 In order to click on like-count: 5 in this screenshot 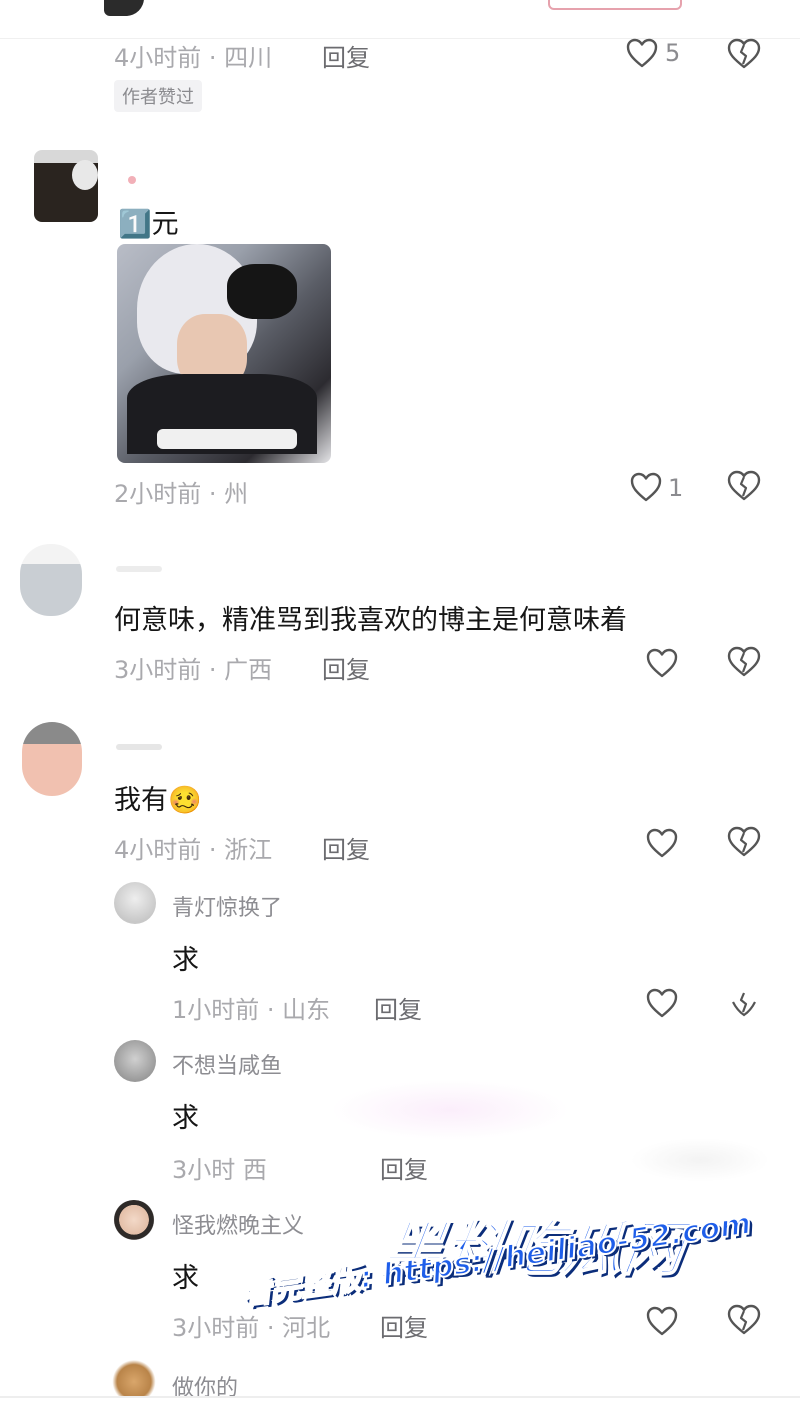, I will do `click(673, 53)`.